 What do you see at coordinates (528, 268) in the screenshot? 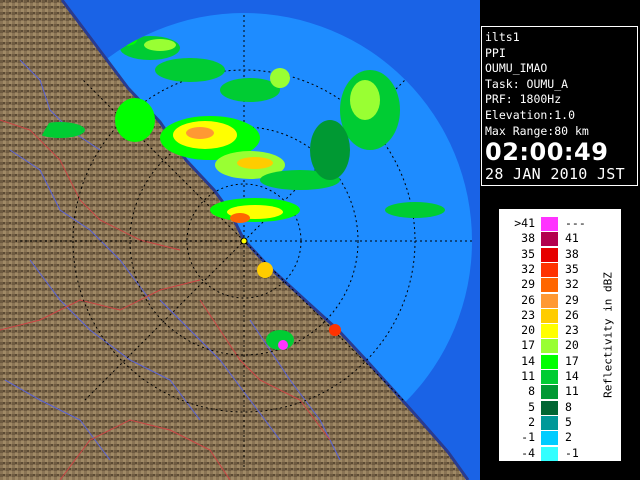
I see `legend-low-label: 32` at bounding box center [528, 268].